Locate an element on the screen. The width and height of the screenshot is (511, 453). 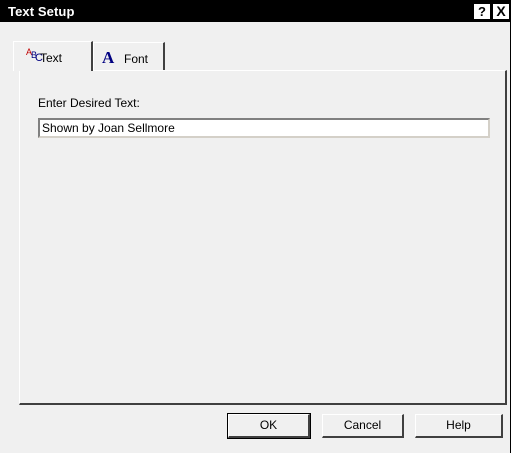
tab-font: A Font is located at coordinates (129, 56).